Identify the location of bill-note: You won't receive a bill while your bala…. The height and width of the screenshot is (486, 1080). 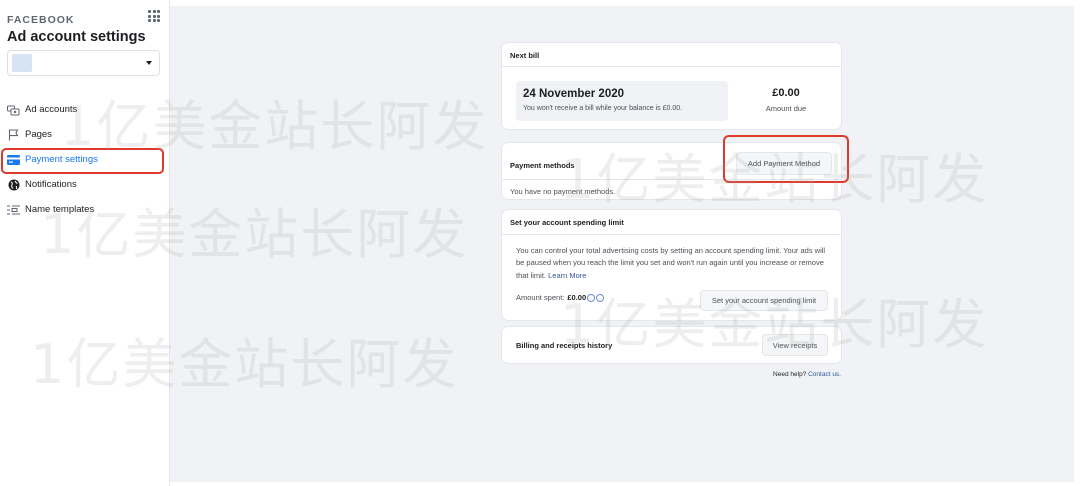
(603, 108).